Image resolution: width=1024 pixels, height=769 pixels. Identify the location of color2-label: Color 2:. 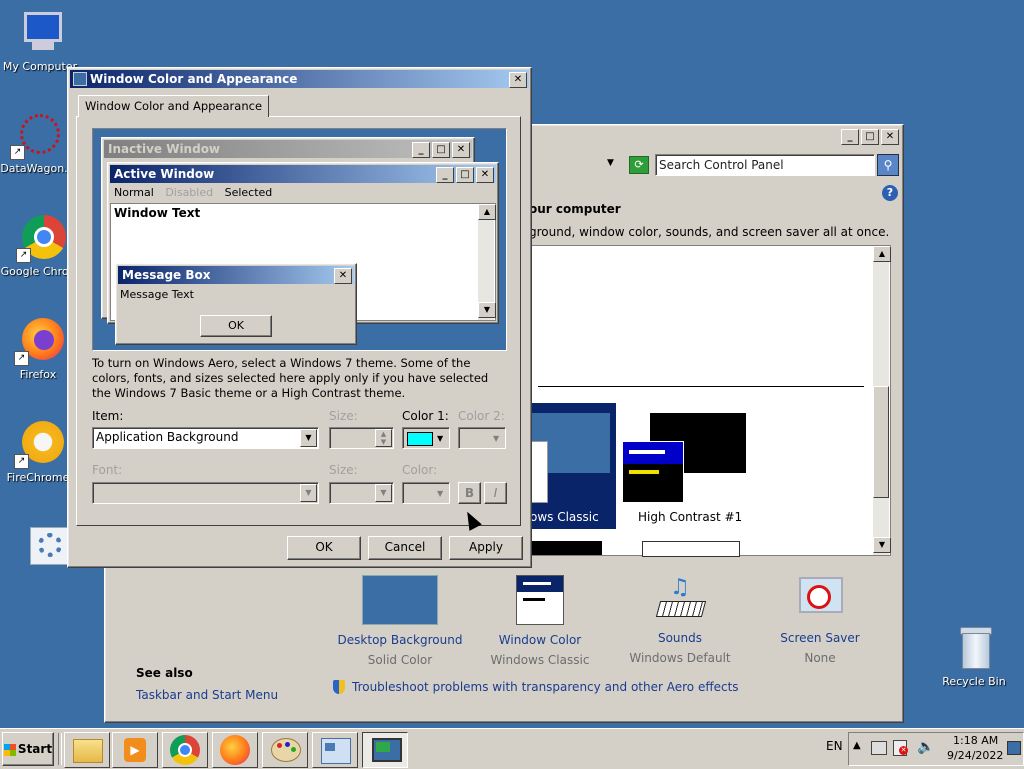
(481, 416).